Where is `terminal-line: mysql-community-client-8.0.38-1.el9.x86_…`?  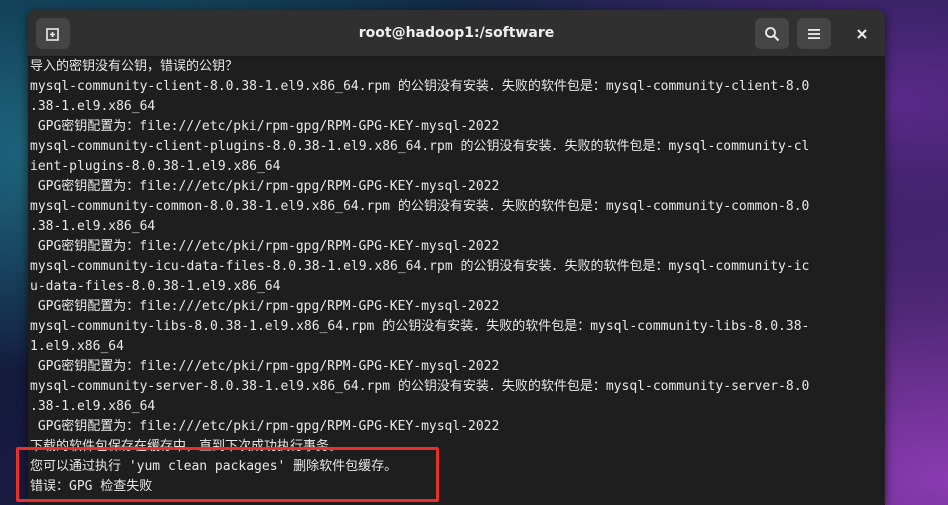 terminal-line: mysql-community-client-8.0.38-1.el9.x86_… is located at coordinates (420, 86).